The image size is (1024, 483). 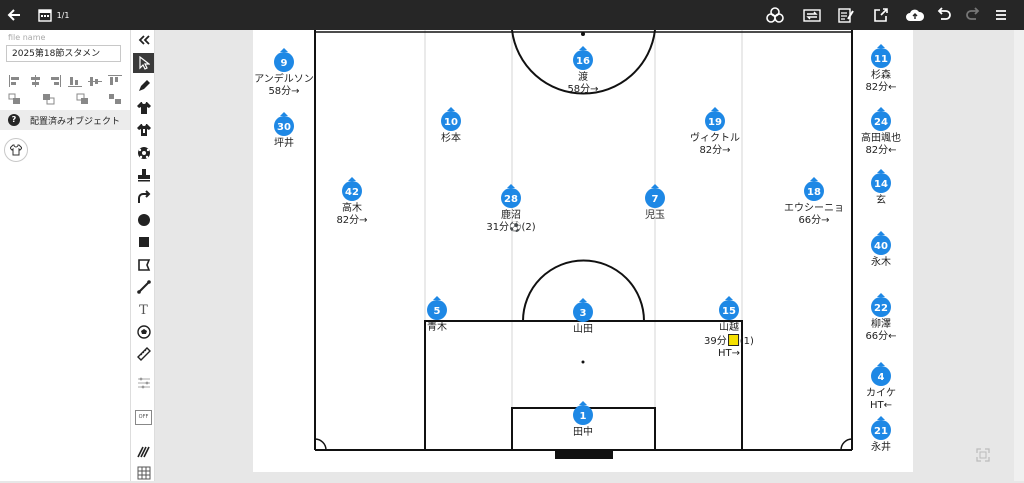 What do you see at coordinates (75, 122) in the screenshot?
I see `placed-objects-label: 配置済みオブジェクト` at bounding box center [75, 122].